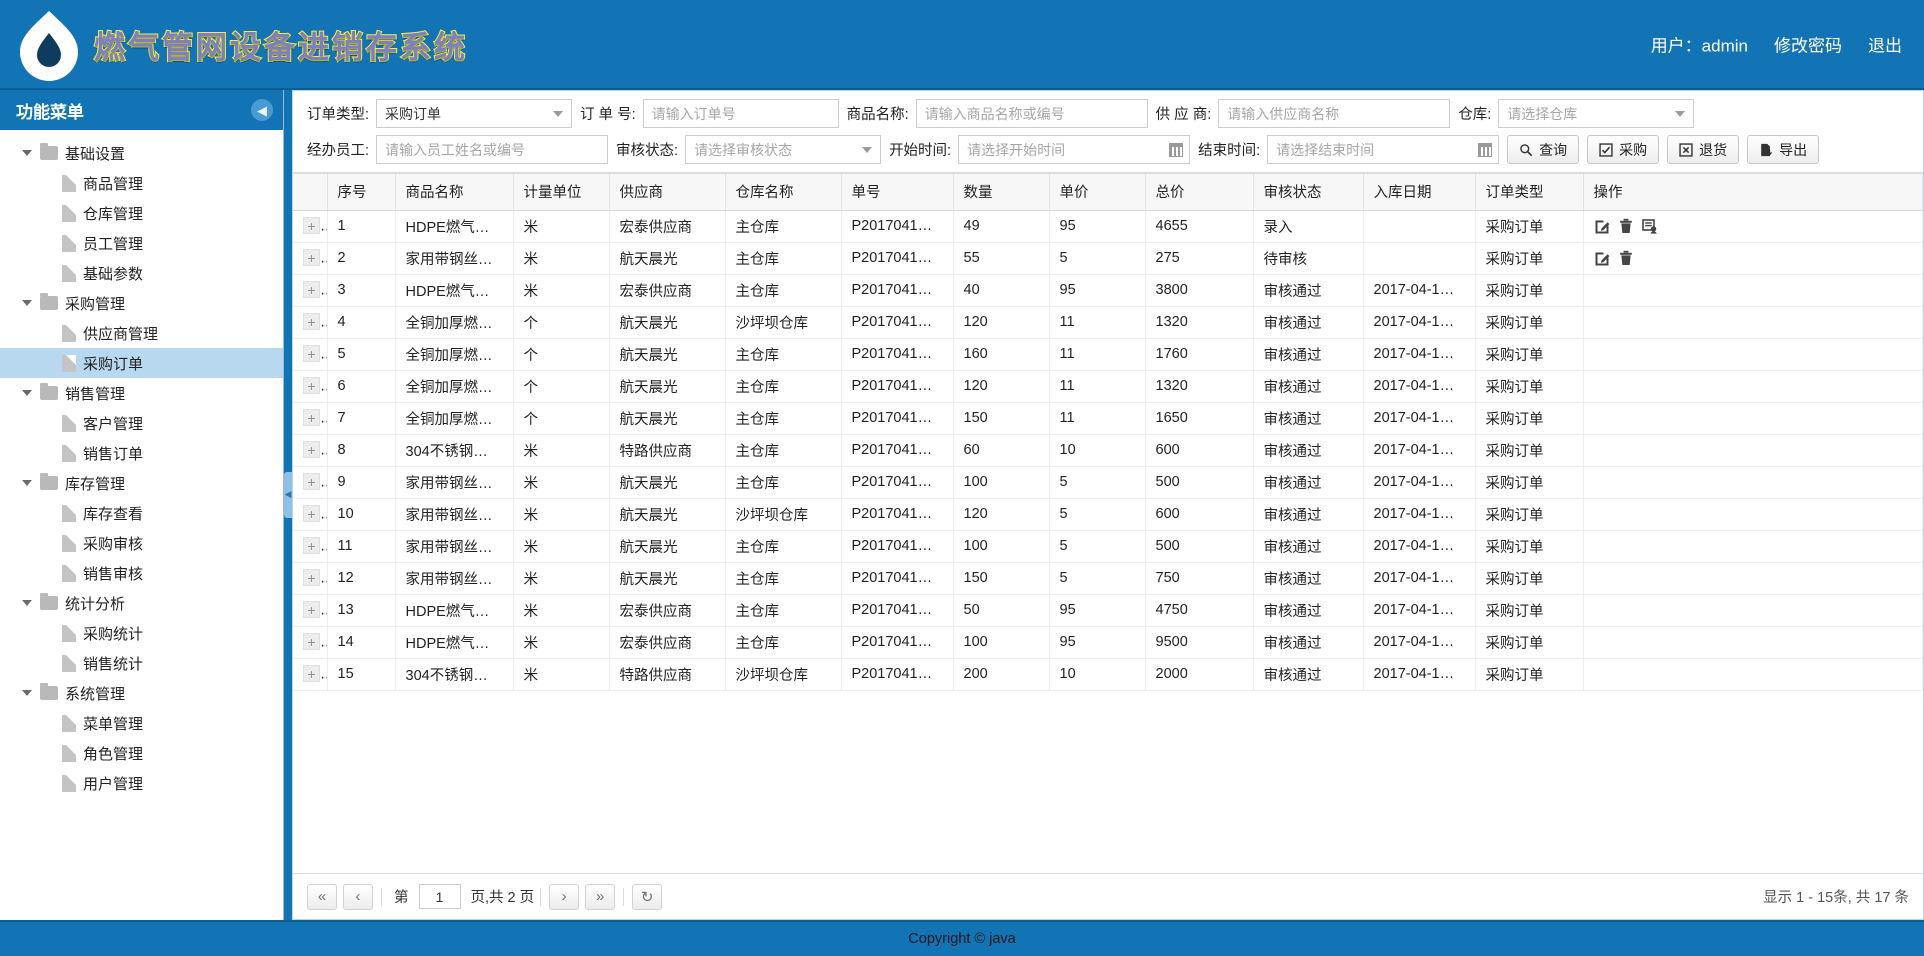 Image resolution: width=1924 pixels, height=956 pixels. What do you see at coordinates (1074, 149) in the screenshot?
I see `start-time-input: 请选择开始时间` at bounding box center [1074, 149].